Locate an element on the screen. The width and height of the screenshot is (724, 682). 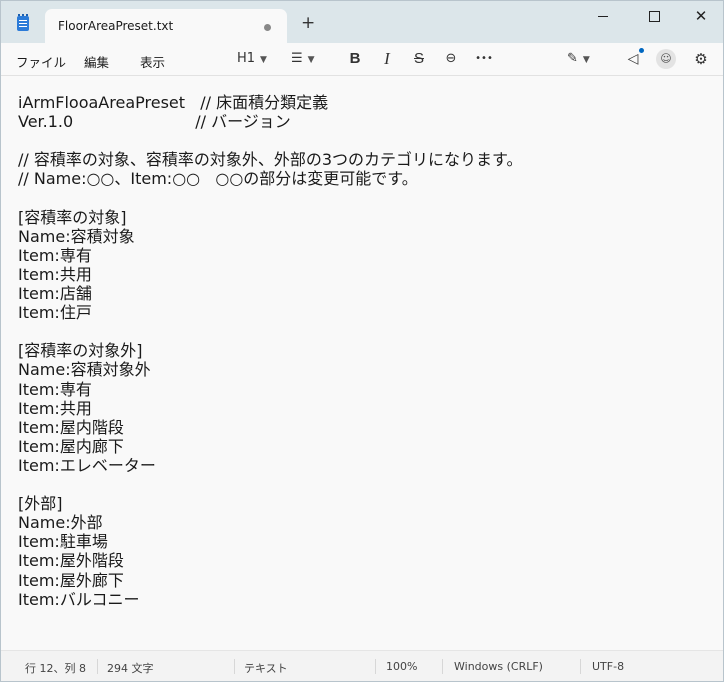
text-line: Name:容積対象外 is located at coordinates (84, 370).